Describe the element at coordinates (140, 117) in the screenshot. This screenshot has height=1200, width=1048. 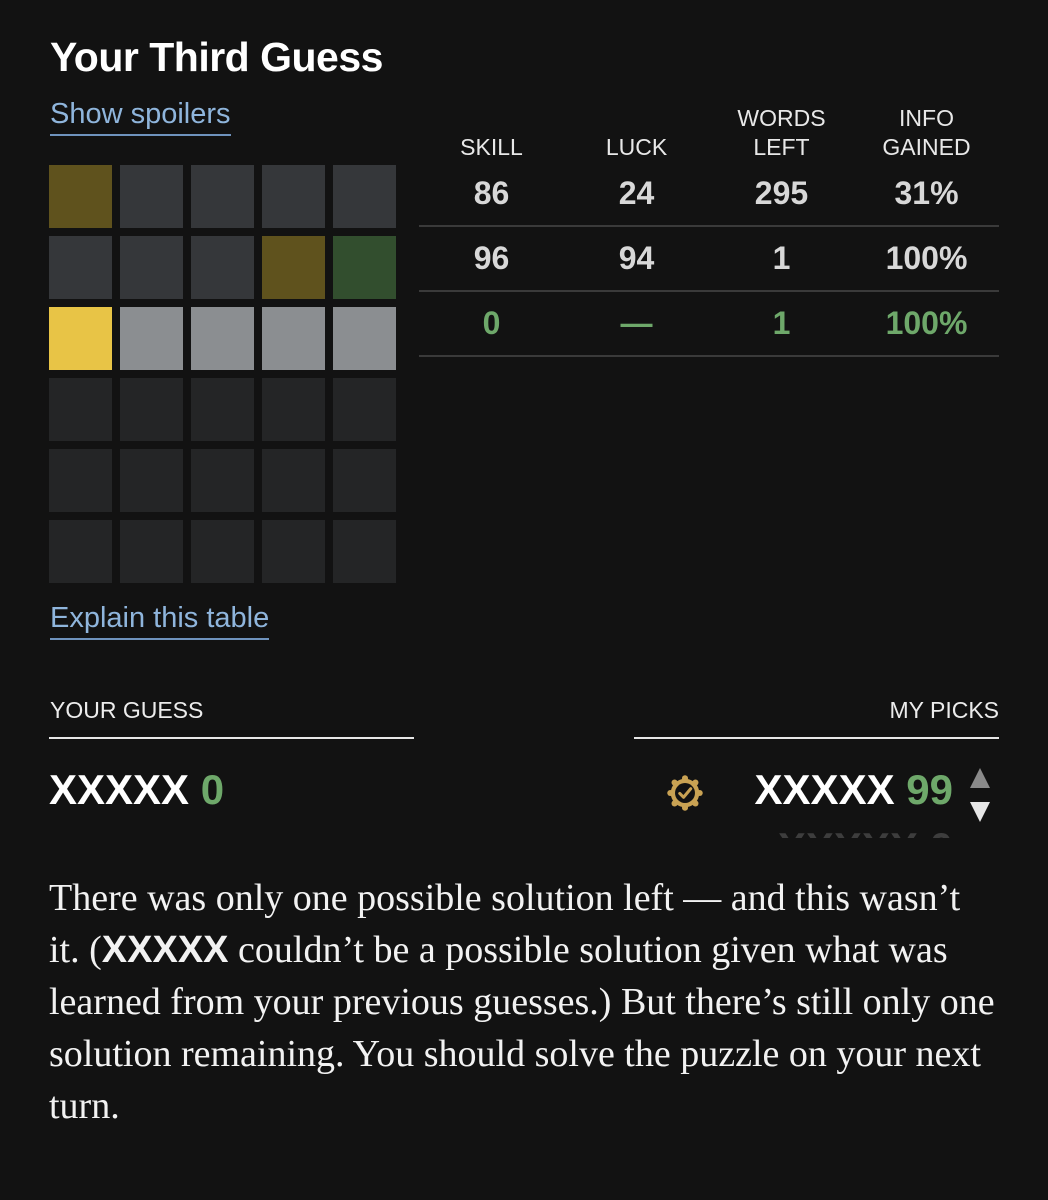
I see `show-spoilers-link: Show spoilers` at that location.